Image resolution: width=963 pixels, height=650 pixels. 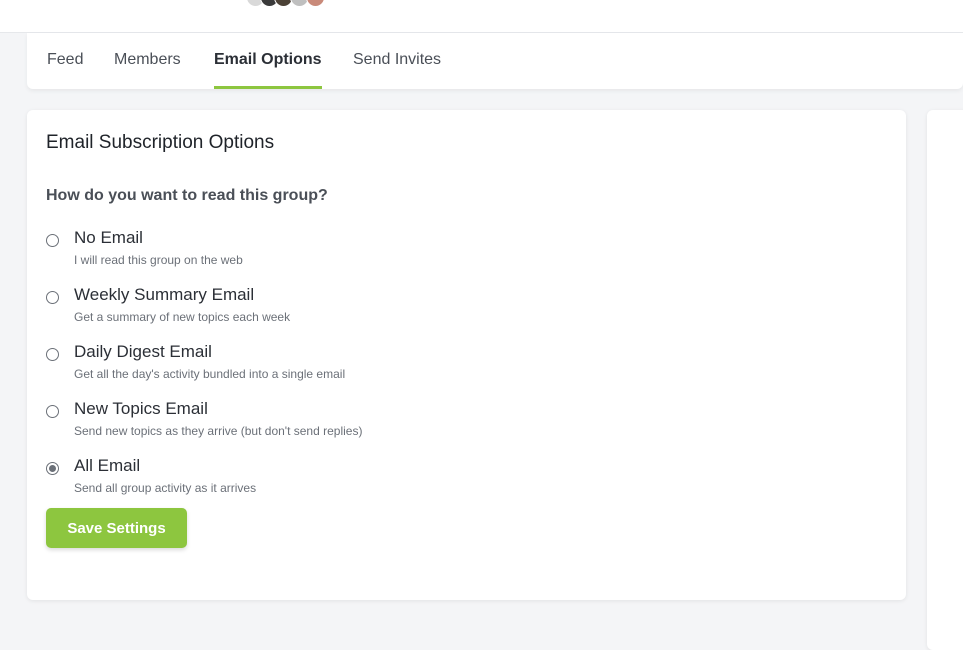 What do you see at coordinates (52, 240) in the screenshot?
I see `radio-no-email` at bounding box center [52, 240].